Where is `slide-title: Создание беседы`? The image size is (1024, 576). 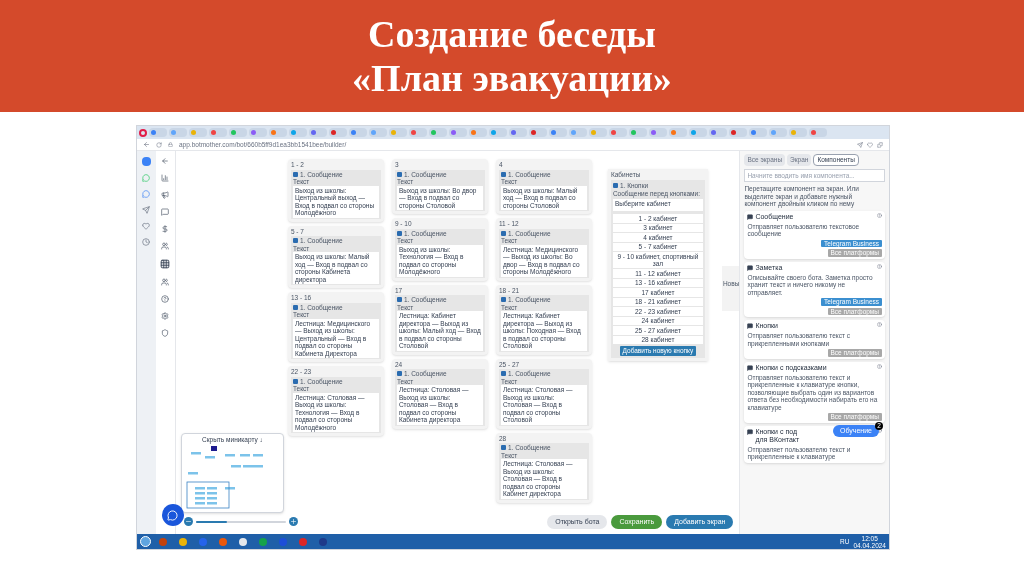
slide-title: Создание беседы is located at coordinates (512, 34).